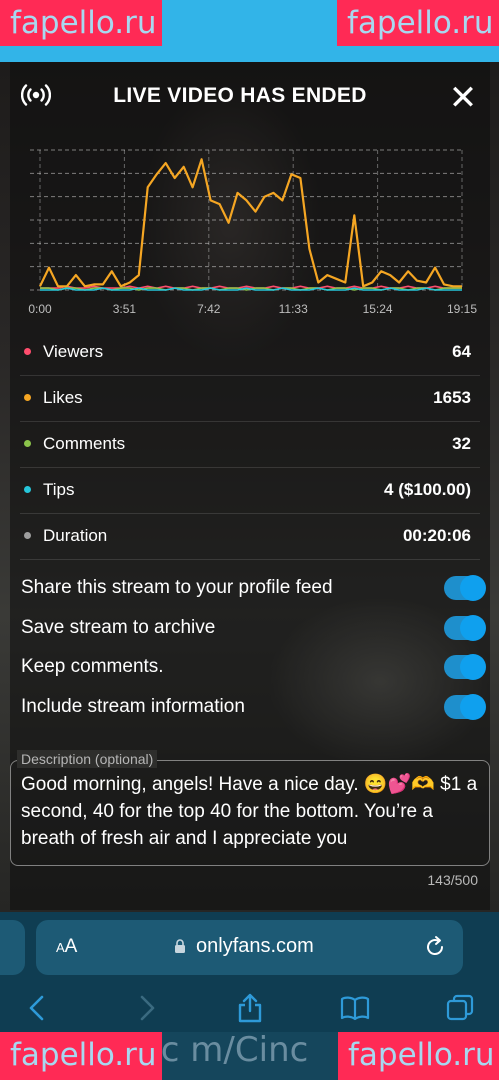 Image resolution: width=499 pixels, height=1080 pixels. What do you see at coordinates (59, 489) in the screenshot?
I see `stat-label: Tips` at bounding box center [59, 489].